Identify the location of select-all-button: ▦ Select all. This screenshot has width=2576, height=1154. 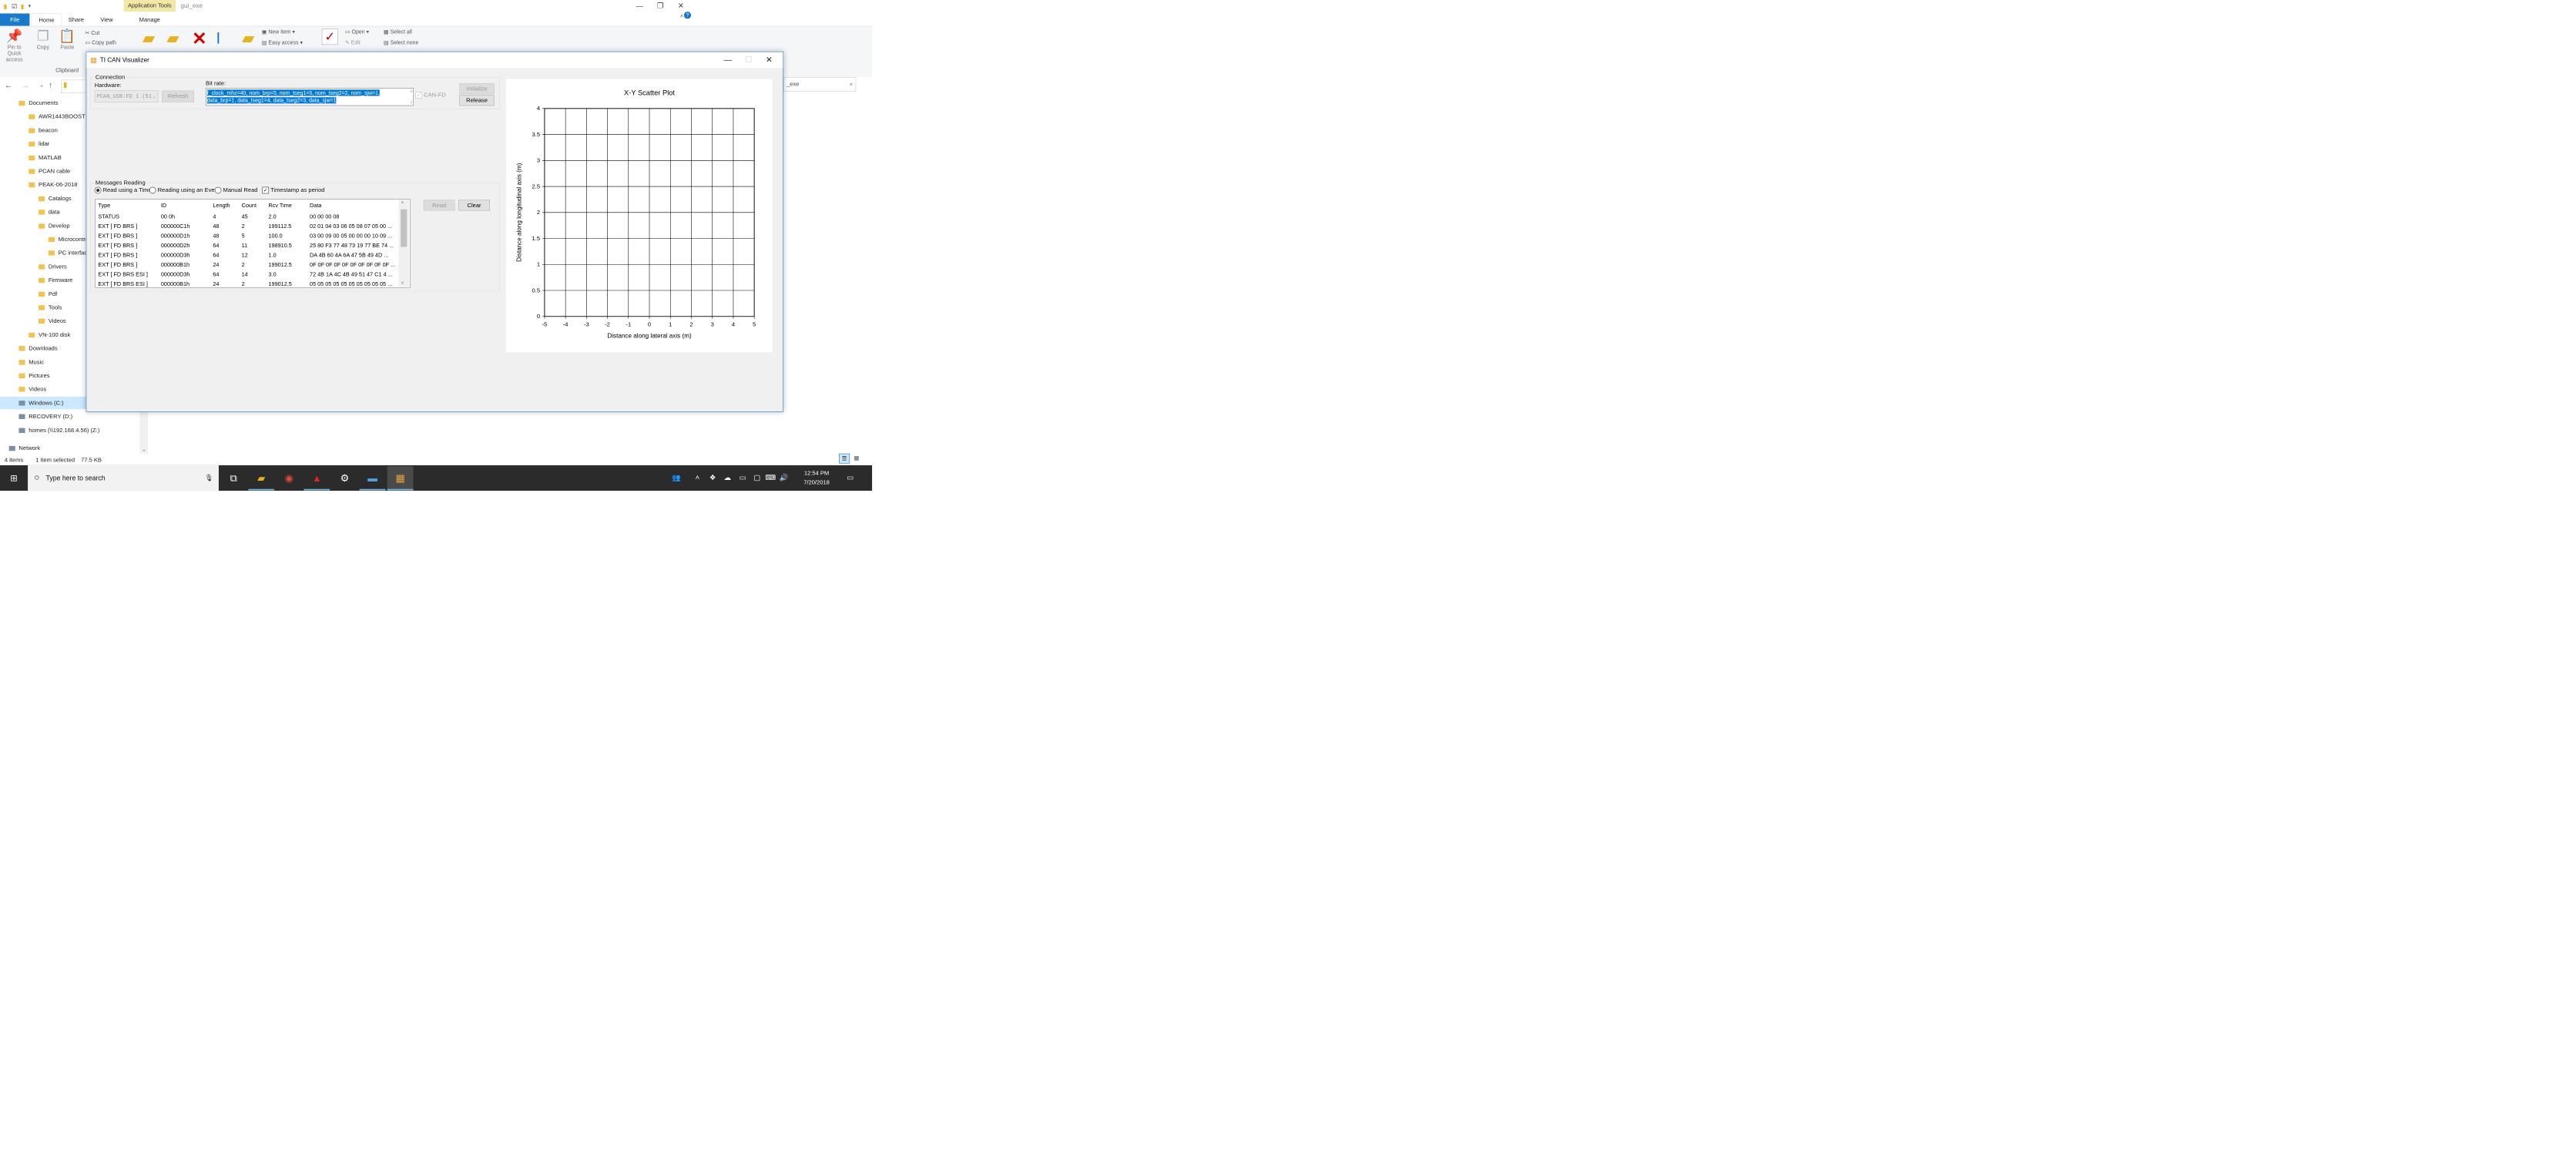
(398, 32).